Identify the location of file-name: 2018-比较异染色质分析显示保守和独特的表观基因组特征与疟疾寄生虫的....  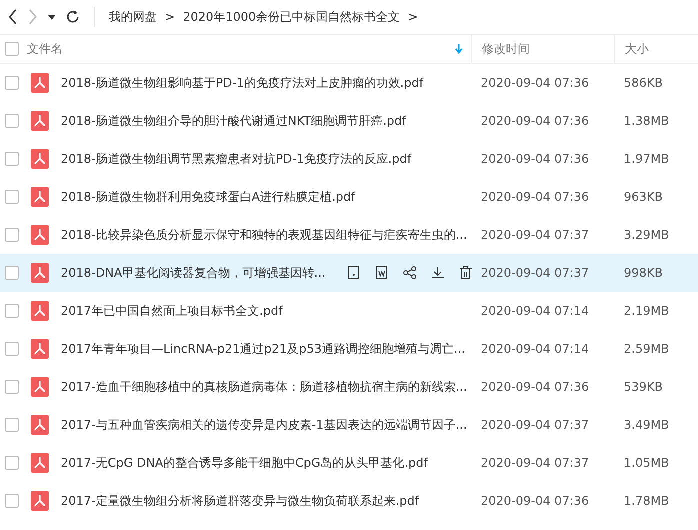
(264, 235).